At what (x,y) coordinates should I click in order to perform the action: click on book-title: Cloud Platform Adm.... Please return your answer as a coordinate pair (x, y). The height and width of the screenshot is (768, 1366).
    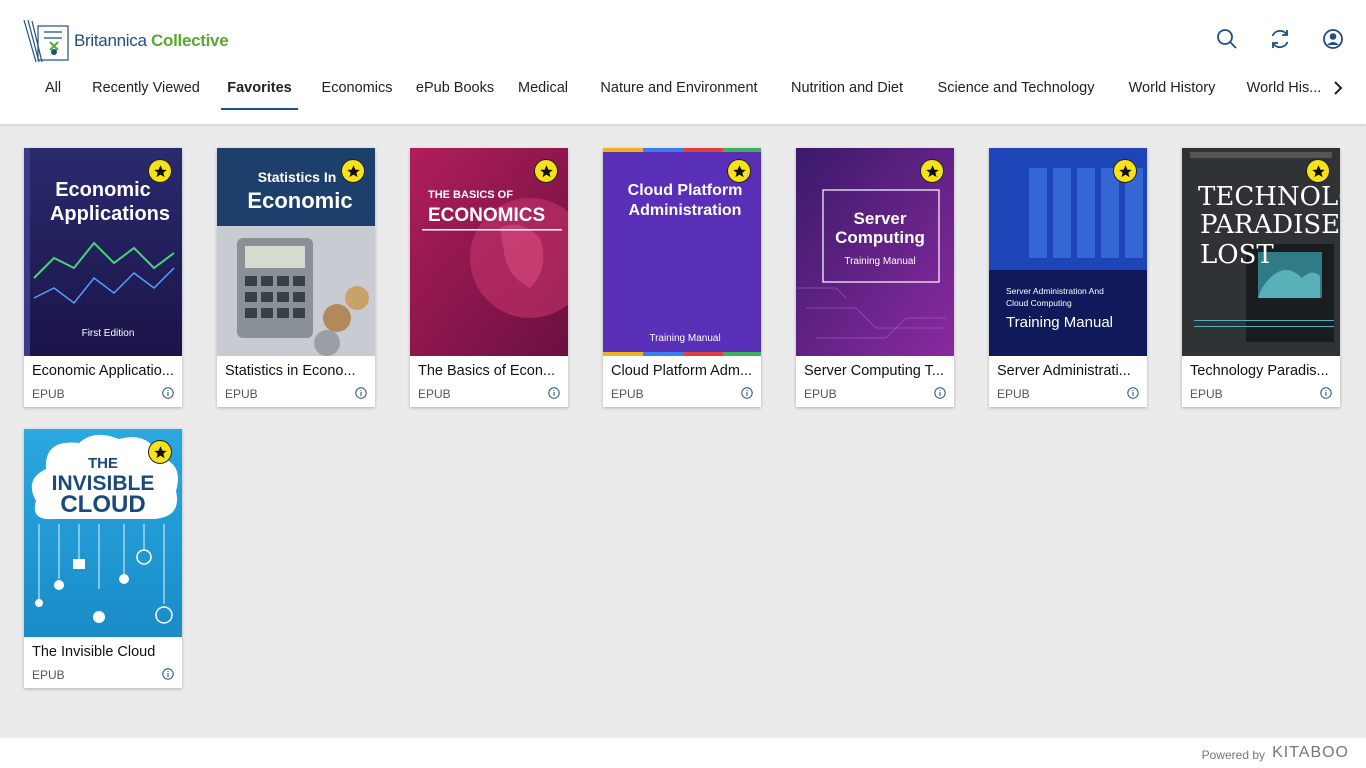
    Looking at the image, I should click on (682, 371).